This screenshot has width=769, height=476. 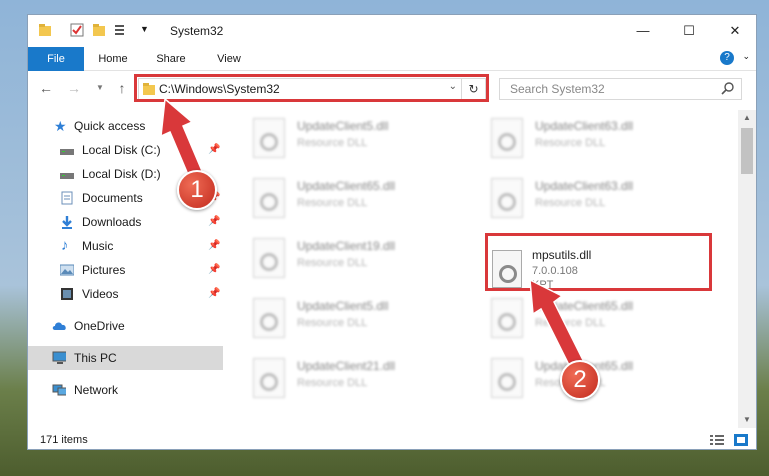 I want to click on arrow-to-file, so click(x=557, y=324).